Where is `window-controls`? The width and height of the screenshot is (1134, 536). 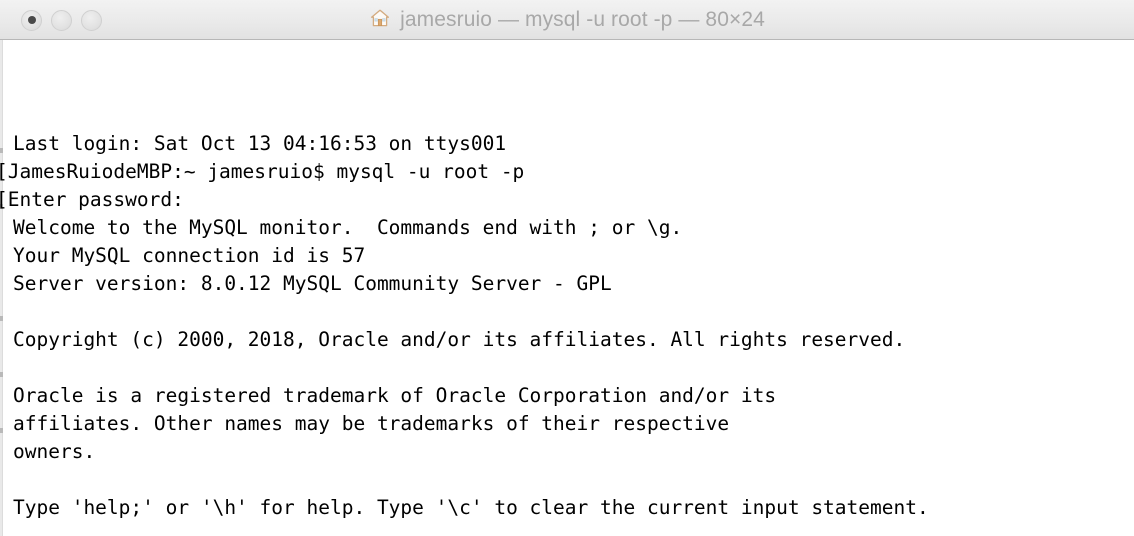
window-controls is located at coordinates (61, 20).